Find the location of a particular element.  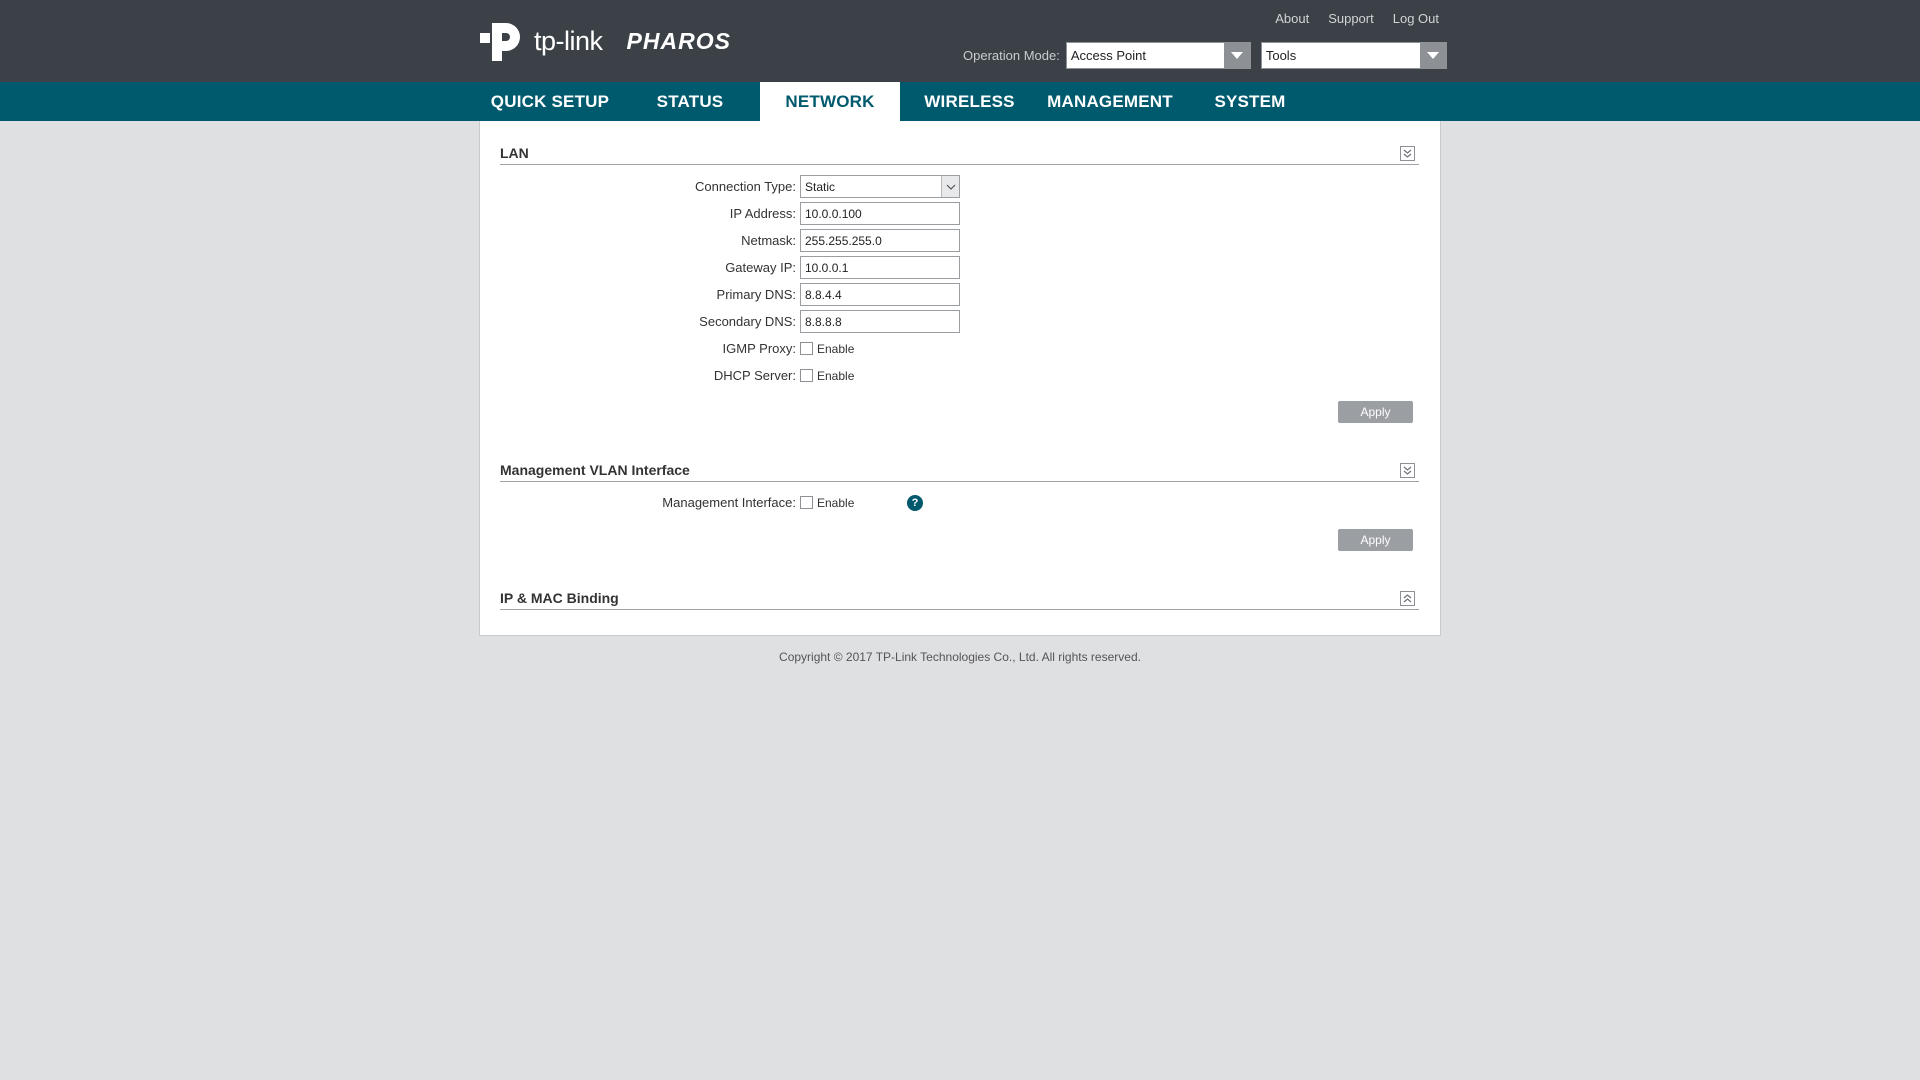

operation-mode-label: Operation Mode: is located at coordinates (1011, 55).